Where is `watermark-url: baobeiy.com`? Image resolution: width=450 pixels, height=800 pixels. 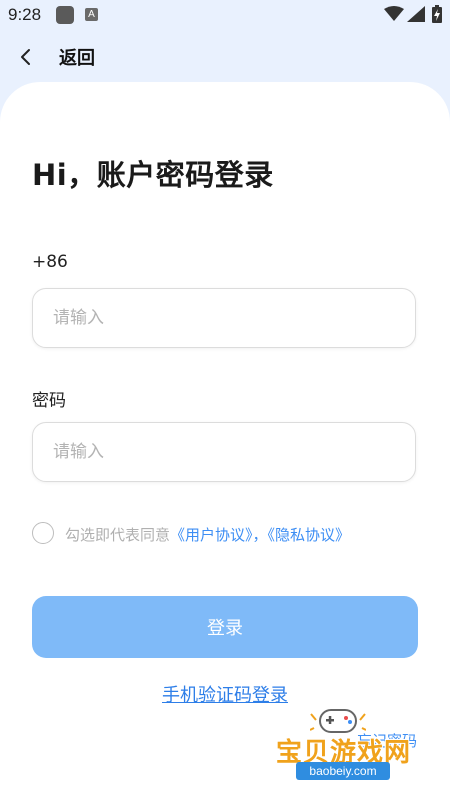 watermark-url: baobeiy.com is located at coordinates (343, 771).